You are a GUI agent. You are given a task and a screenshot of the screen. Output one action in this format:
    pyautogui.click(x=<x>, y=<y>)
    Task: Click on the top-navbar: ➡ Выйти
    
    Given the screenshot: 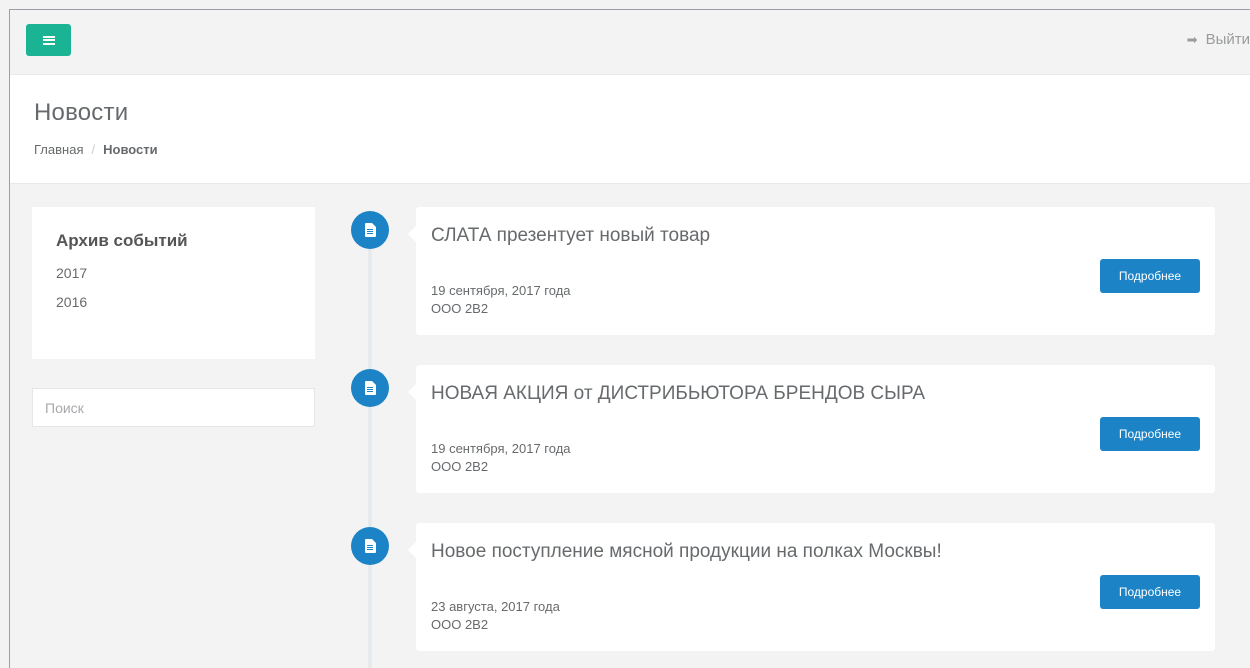 What is the action you would take?
    pyautogui.click(x=630, y=42)
    